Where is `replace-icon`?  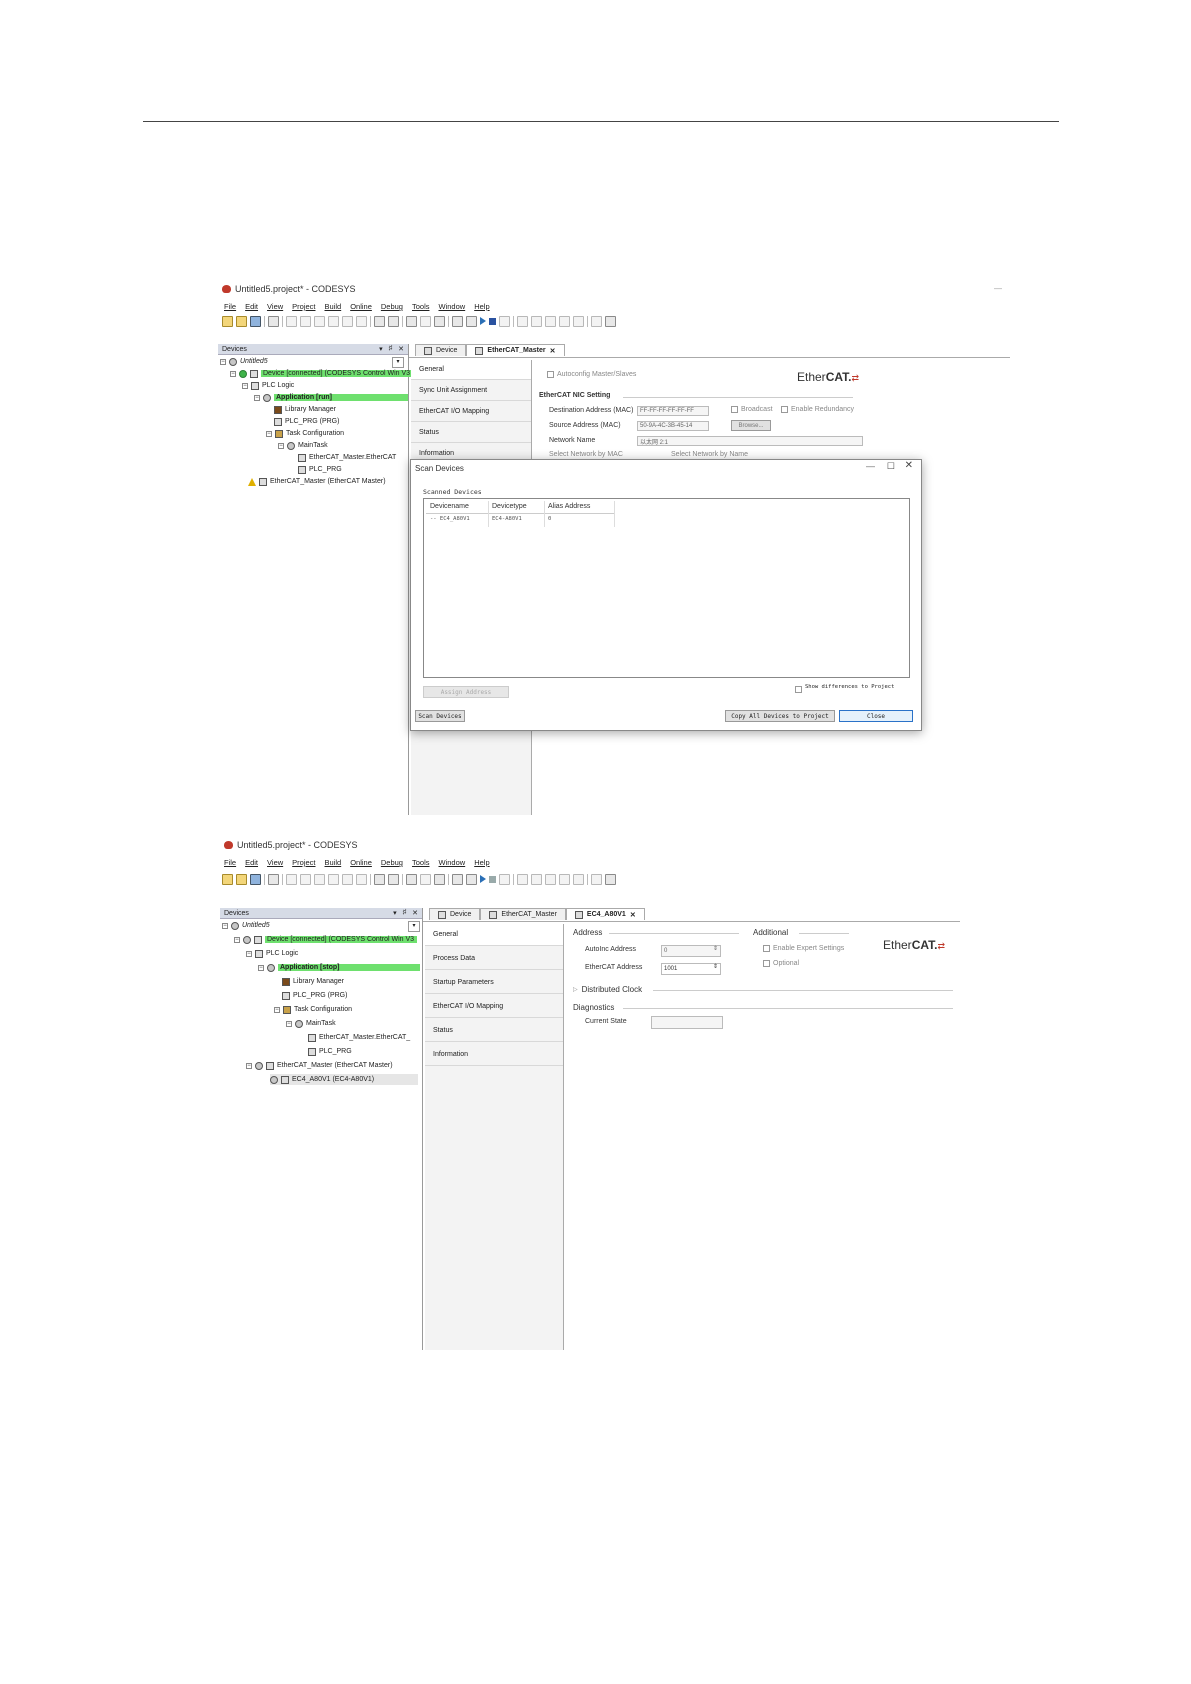
replace-icon is located at coordinates (393, 321).